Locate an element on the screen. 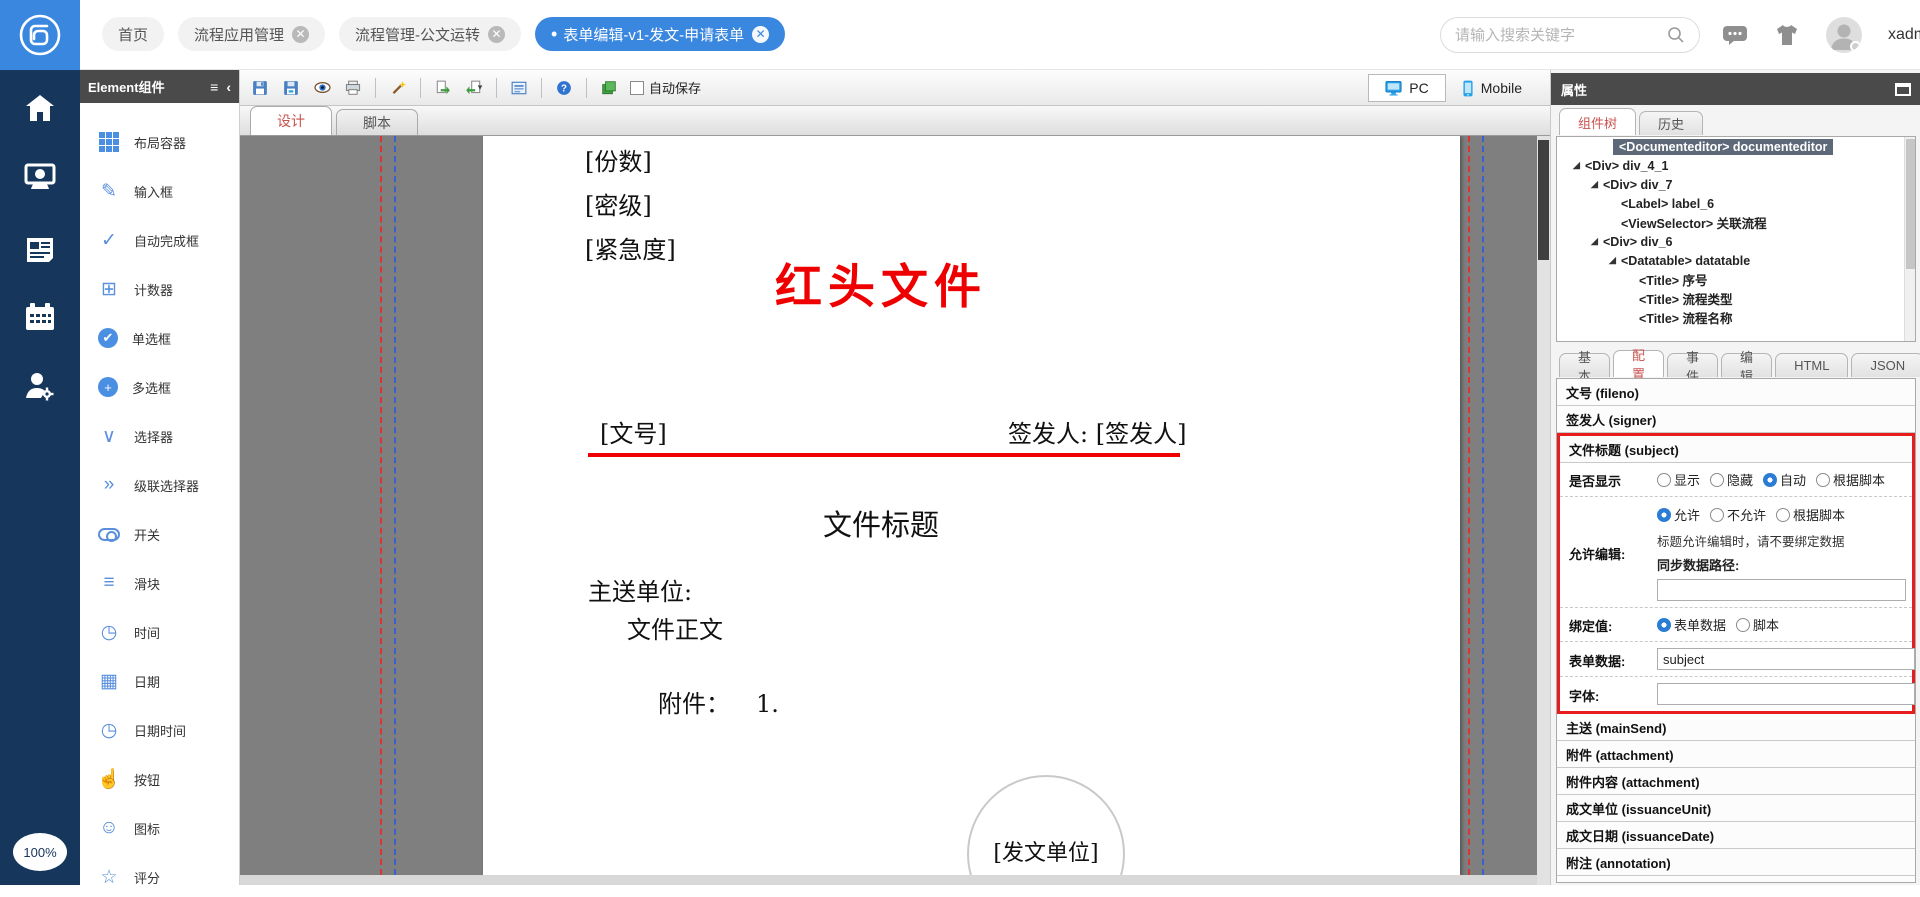  horizontal-scrollbar is located at coordinates (888, 880).